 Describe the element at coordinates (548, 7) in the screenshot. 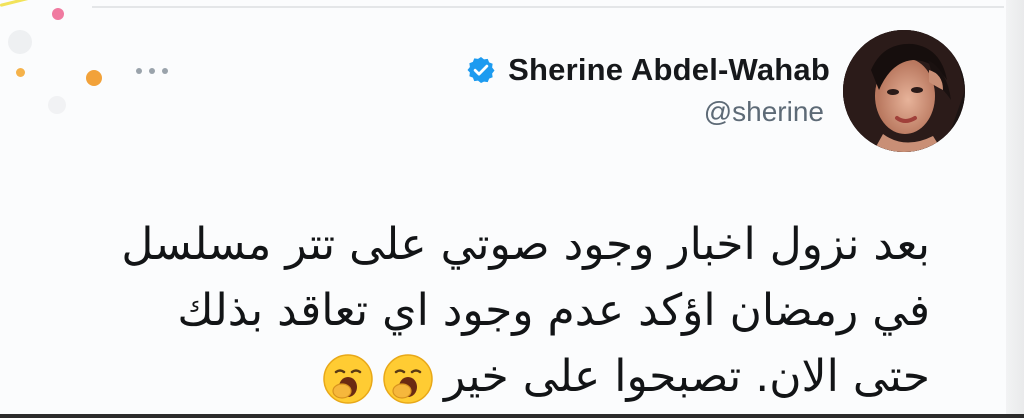

I see `divider` at that location.